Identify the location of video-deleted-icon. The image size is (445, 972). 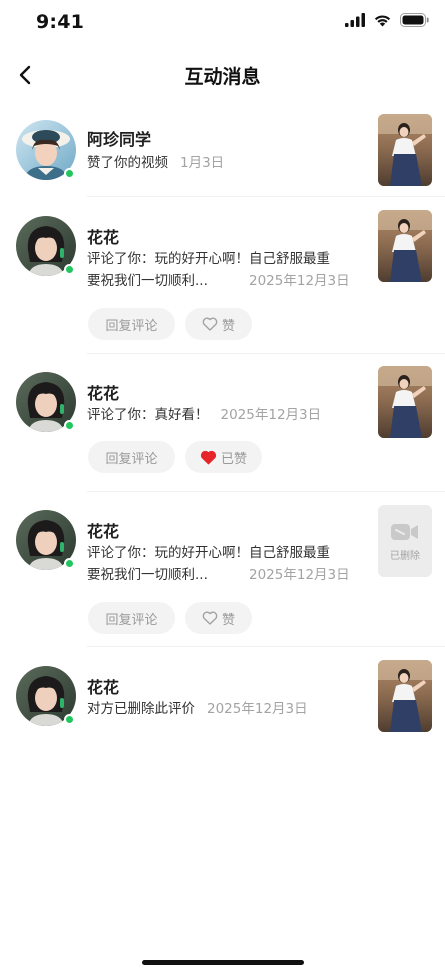
(404, 531).